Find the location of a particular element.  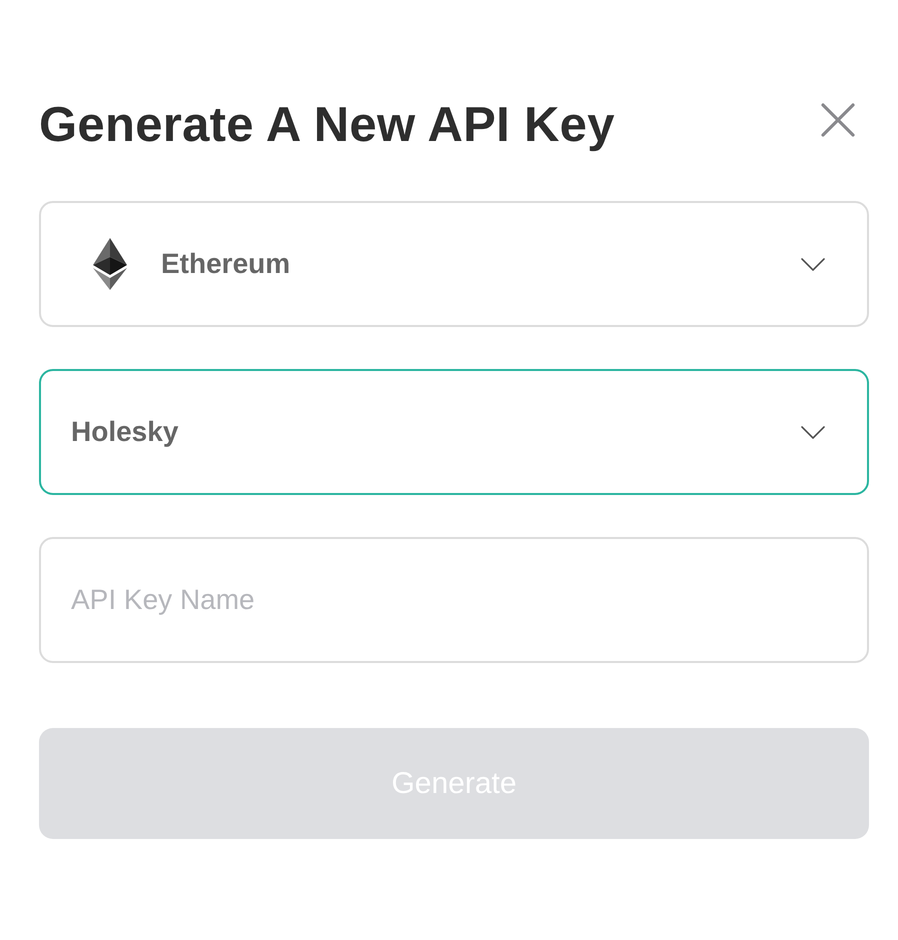

network-select: Holesky is located at coordinates (454, 432).